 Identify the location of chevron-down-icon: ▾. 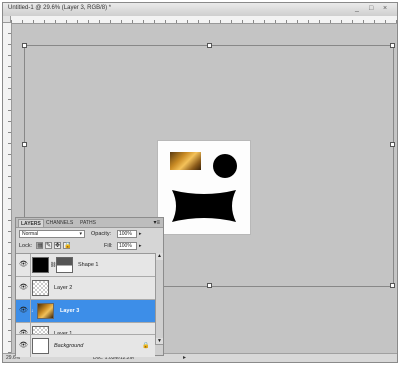
(80, 234).